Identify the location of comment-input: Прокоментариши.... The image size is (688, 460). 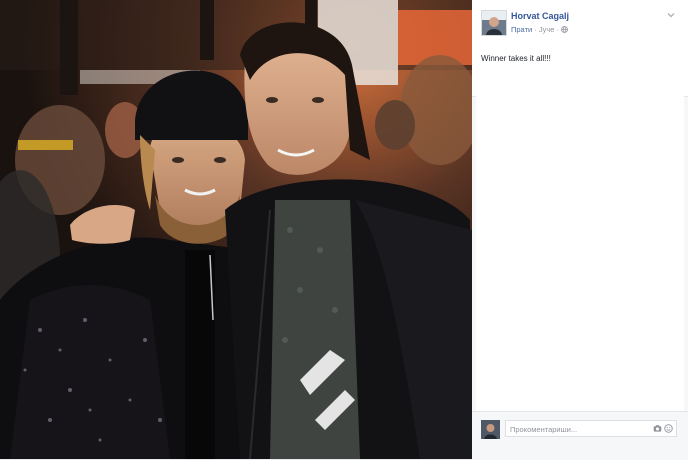
(591, 428).